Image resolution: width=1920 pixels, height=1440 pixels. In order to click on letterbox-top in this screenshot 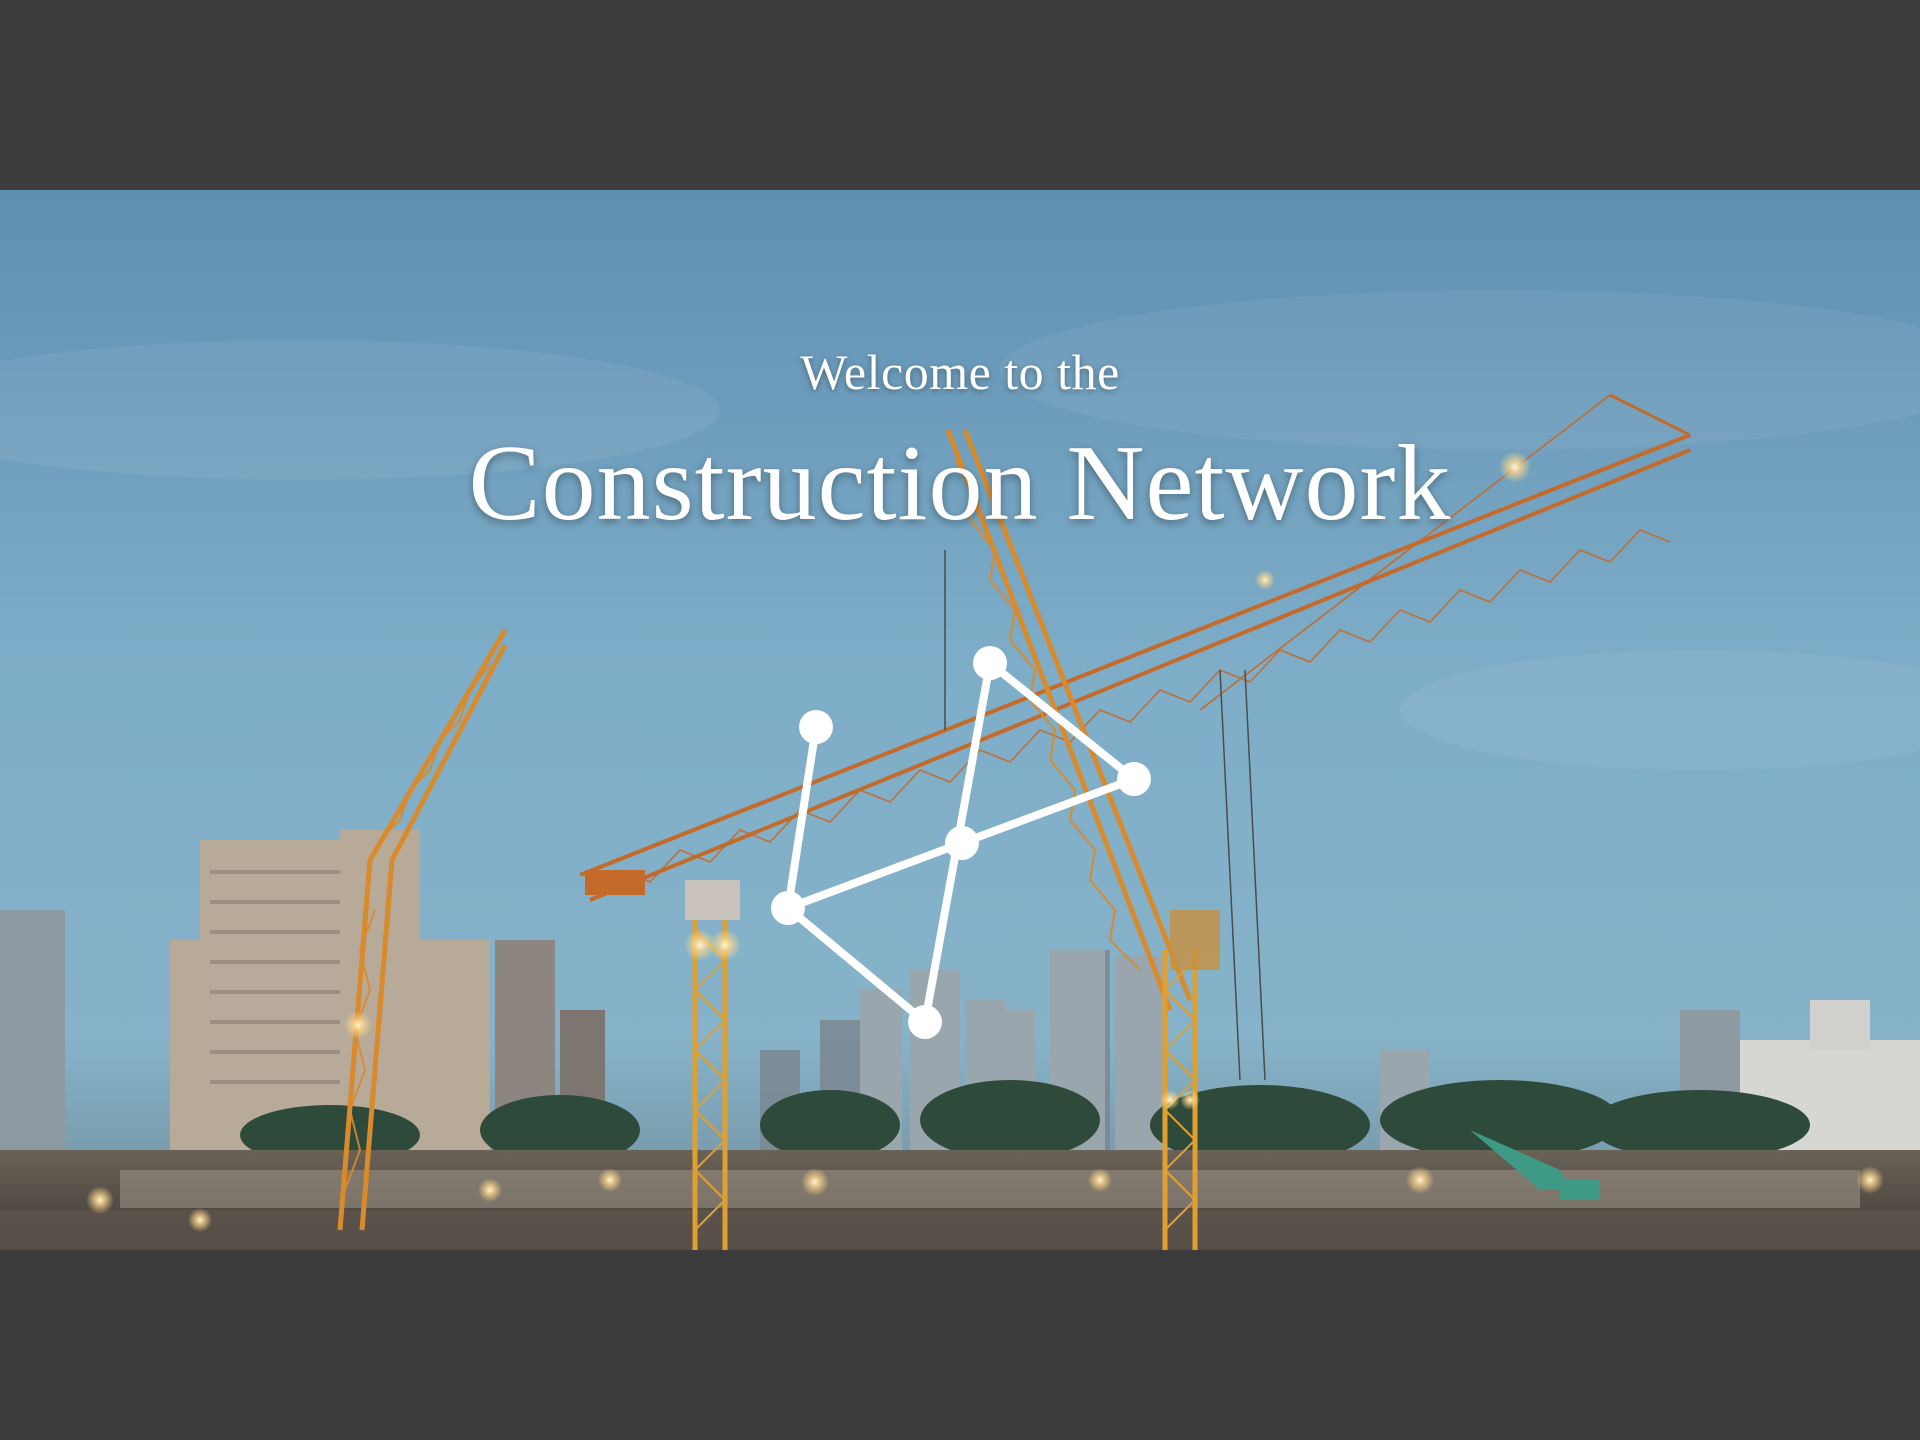, I will do `click(960, 95)`.